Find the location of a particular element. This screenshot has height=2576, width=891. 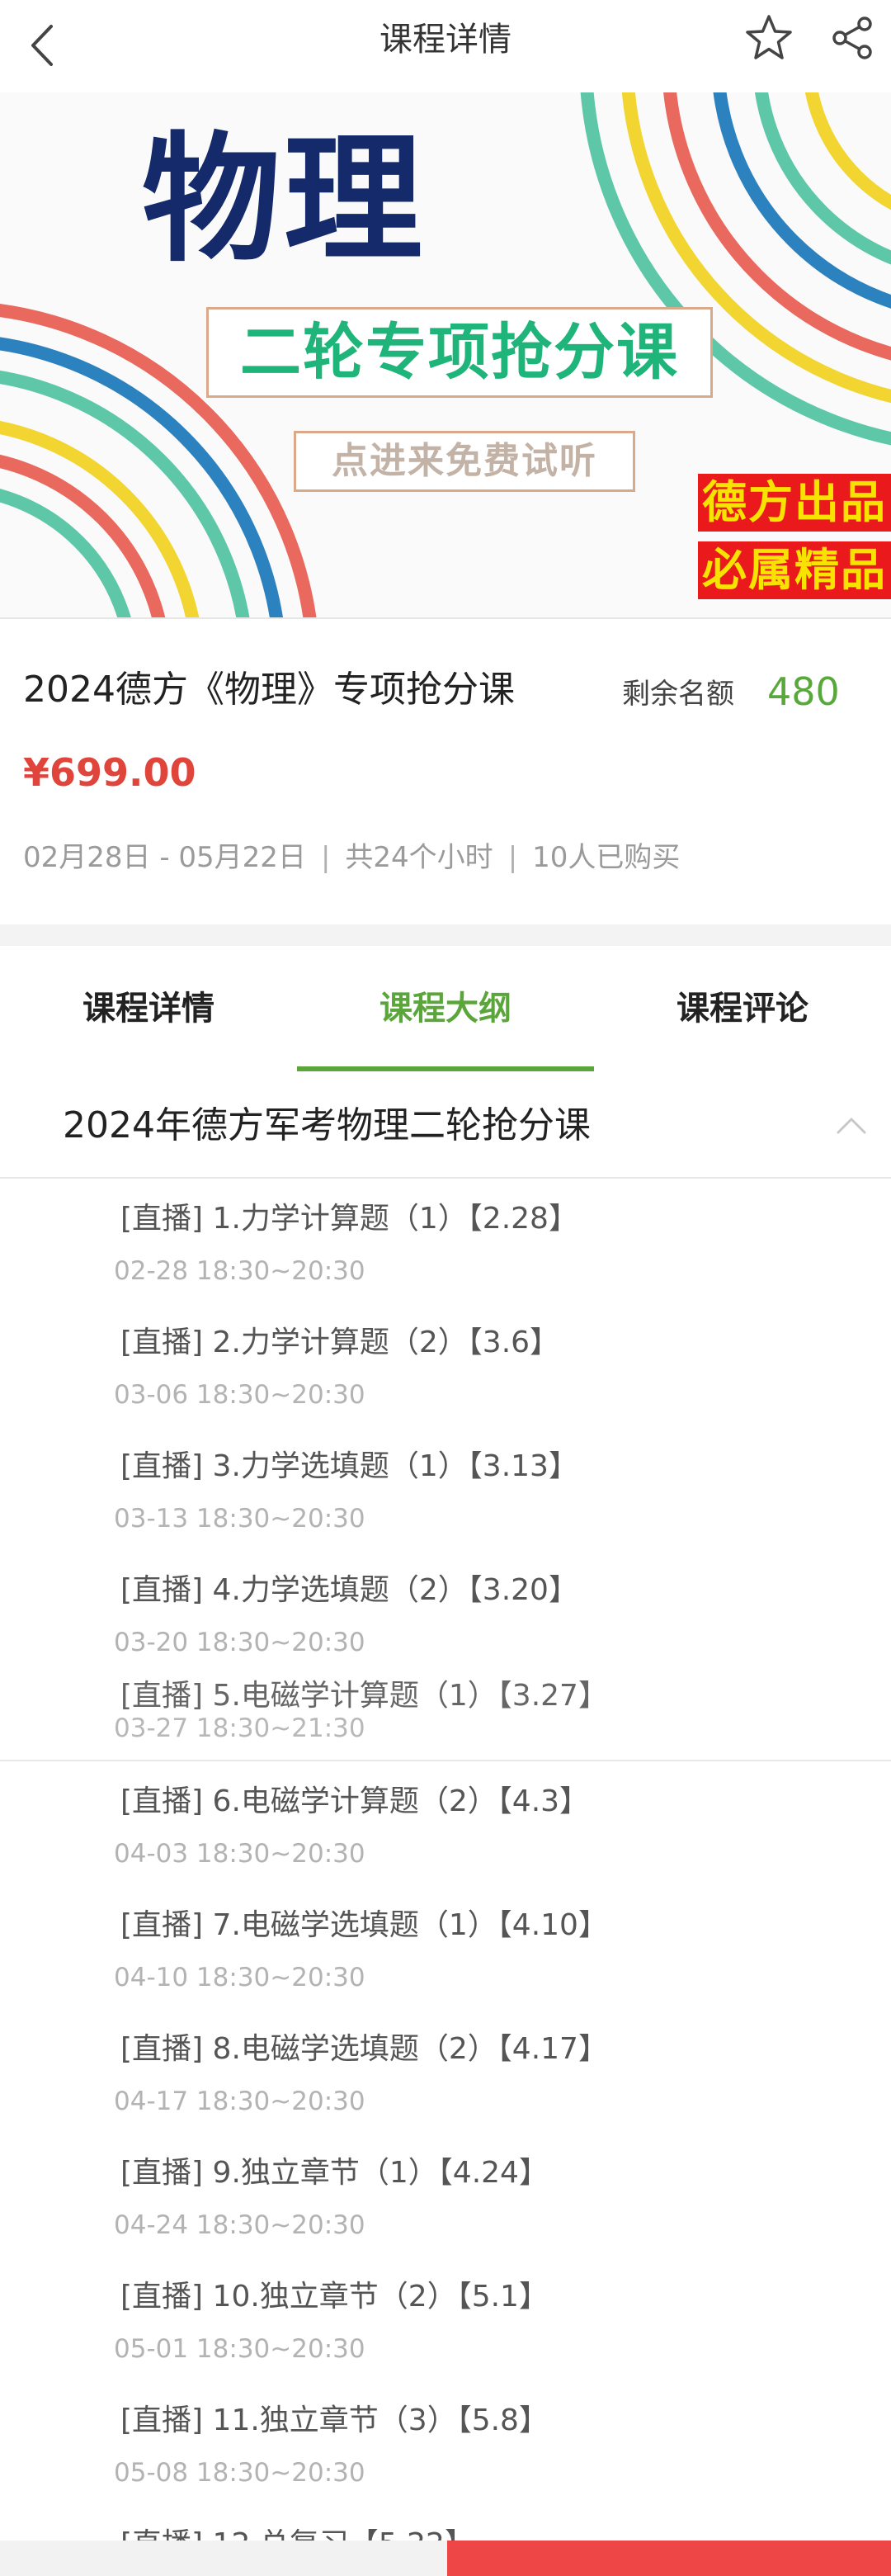

course-meta: 02月28日 - 05月22日 | 共24个小时 | 10人已购买 is located at coordinates (351, 857).